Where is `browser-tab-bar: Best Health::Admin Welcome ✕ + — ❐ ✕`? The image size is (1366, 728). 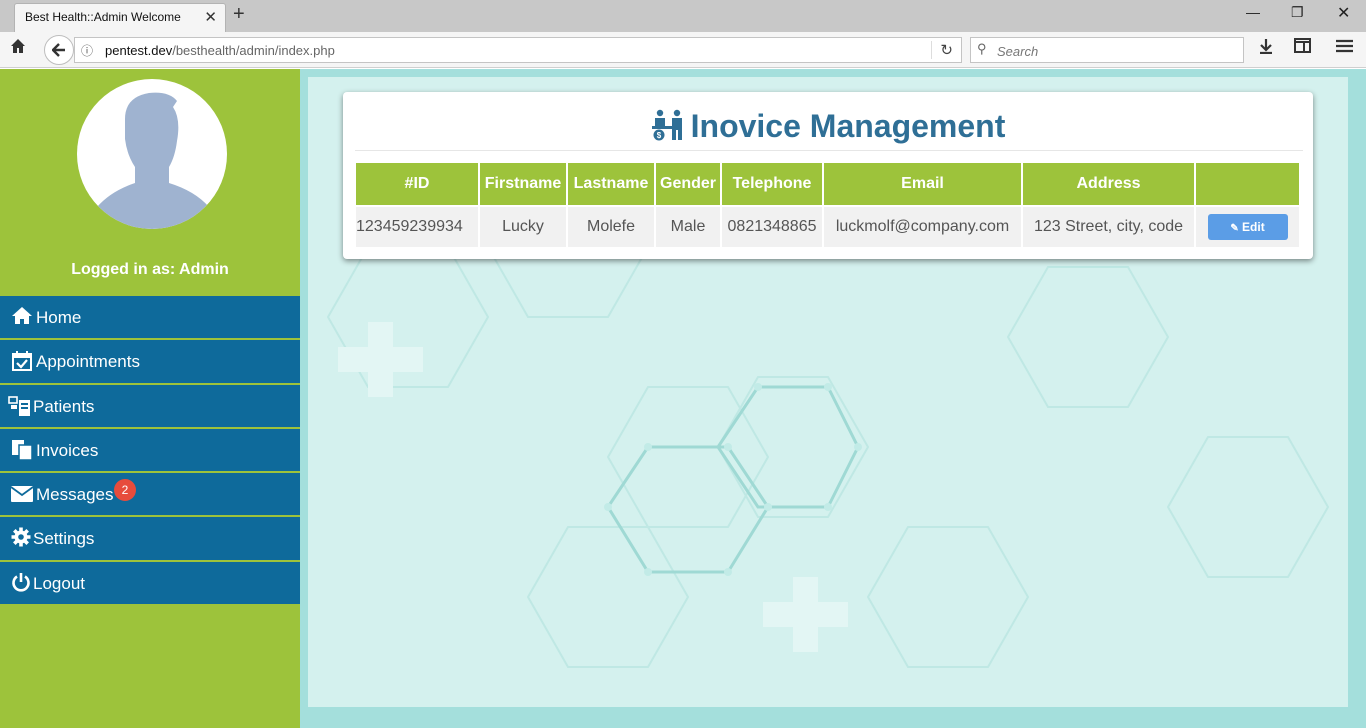
browser-tab-bar: Best Health::Admin Welcome ✕ + — ❐ ✕ is located at coordinates (683, 16).